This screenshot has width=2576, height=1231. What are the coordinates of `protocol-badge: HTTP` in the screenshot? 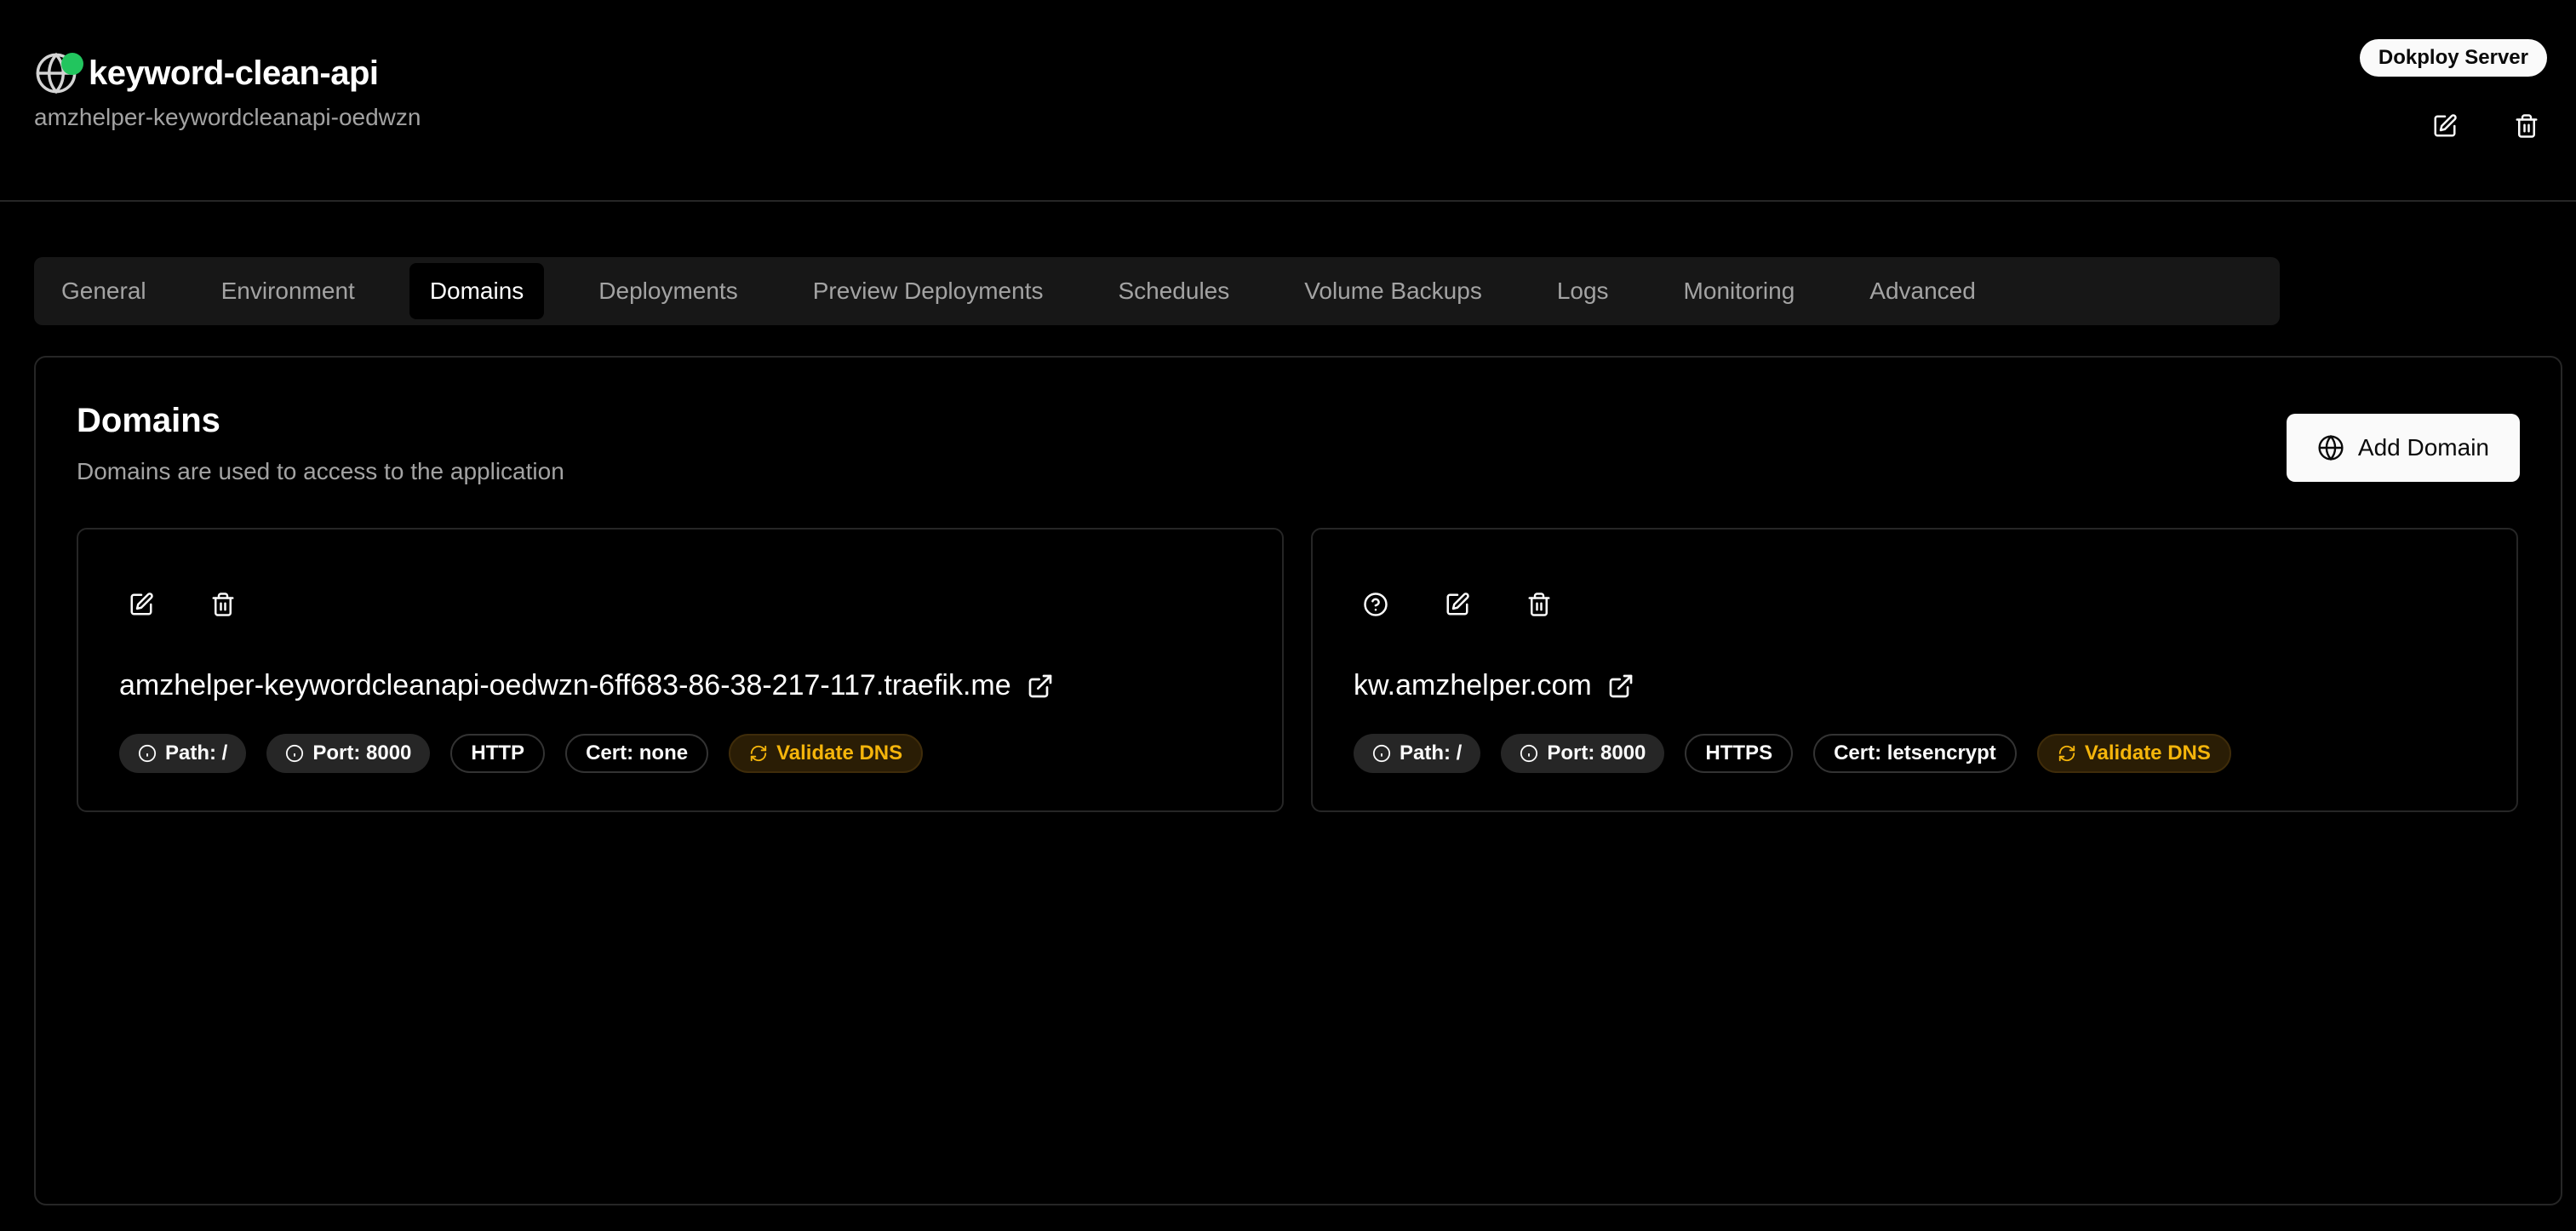 It's located at (498, 753).